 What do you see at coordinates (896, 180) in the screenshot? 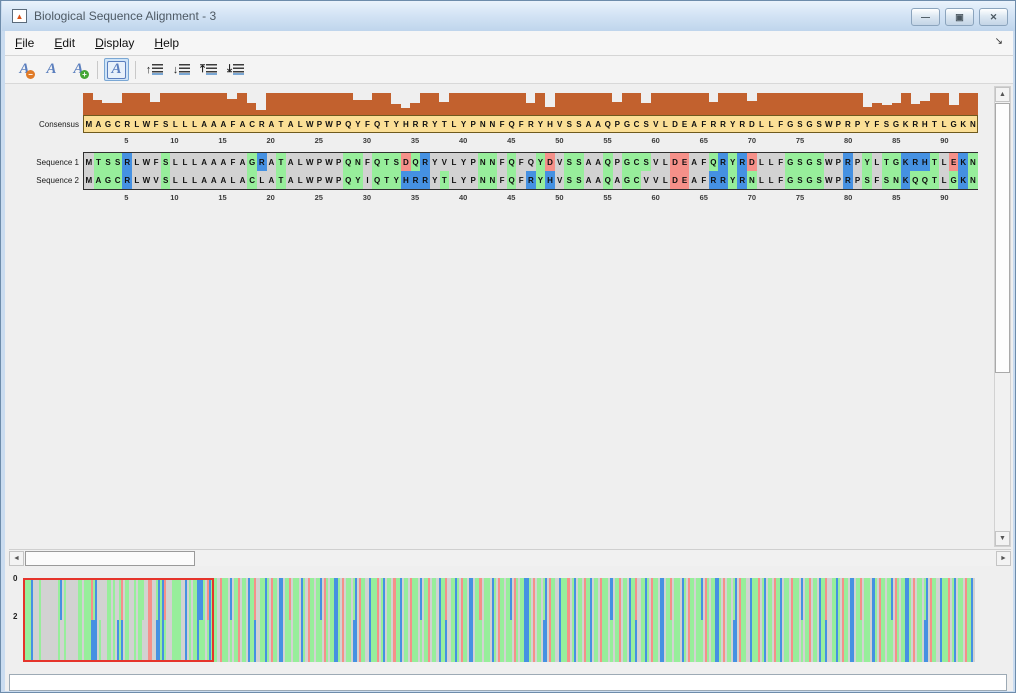
I see `residue-cell: N` at bounding box center [896, 180].